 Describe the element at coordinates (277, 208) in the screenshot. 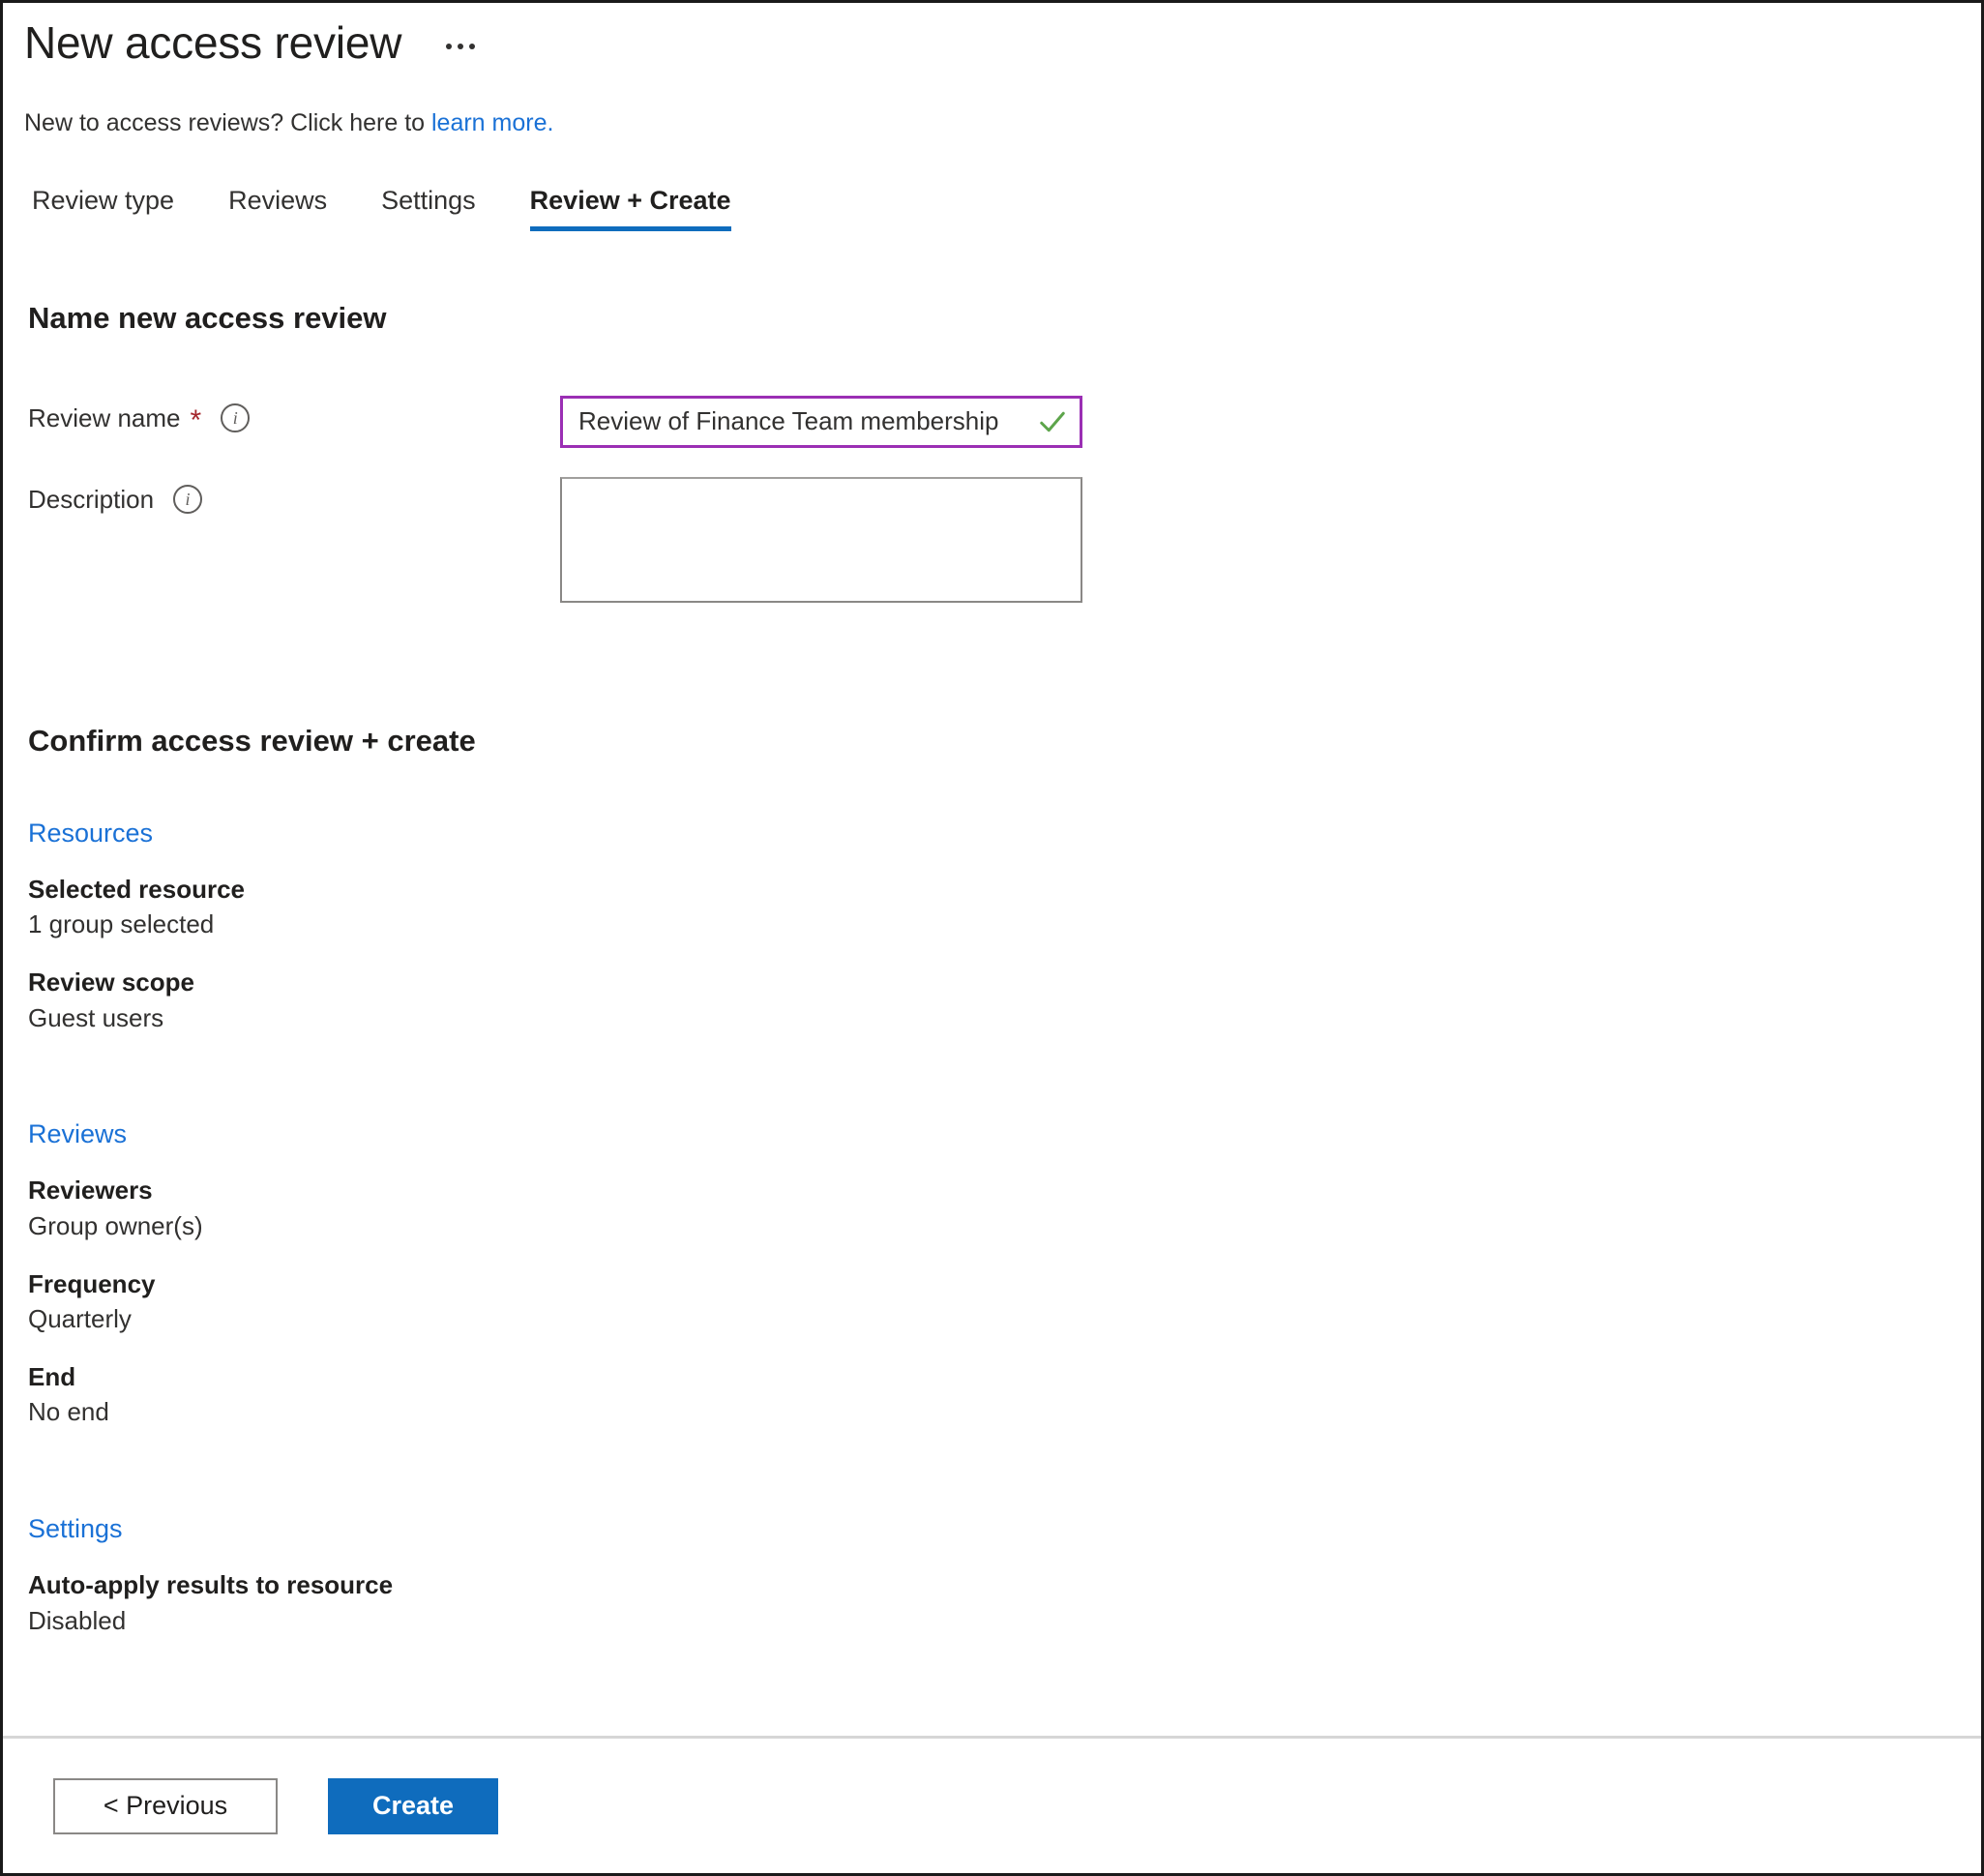

I see `tab-reviews: Reviews` at that location.